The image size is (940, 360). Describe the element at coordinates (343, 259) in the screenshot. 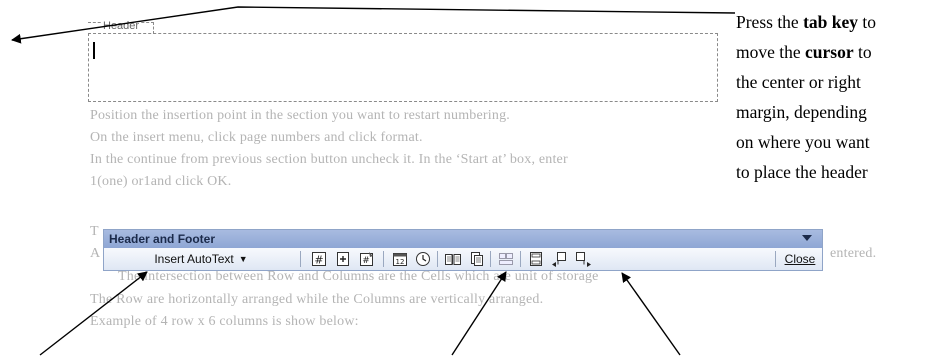

I see `insert-number-of-pages-icon` at that location.